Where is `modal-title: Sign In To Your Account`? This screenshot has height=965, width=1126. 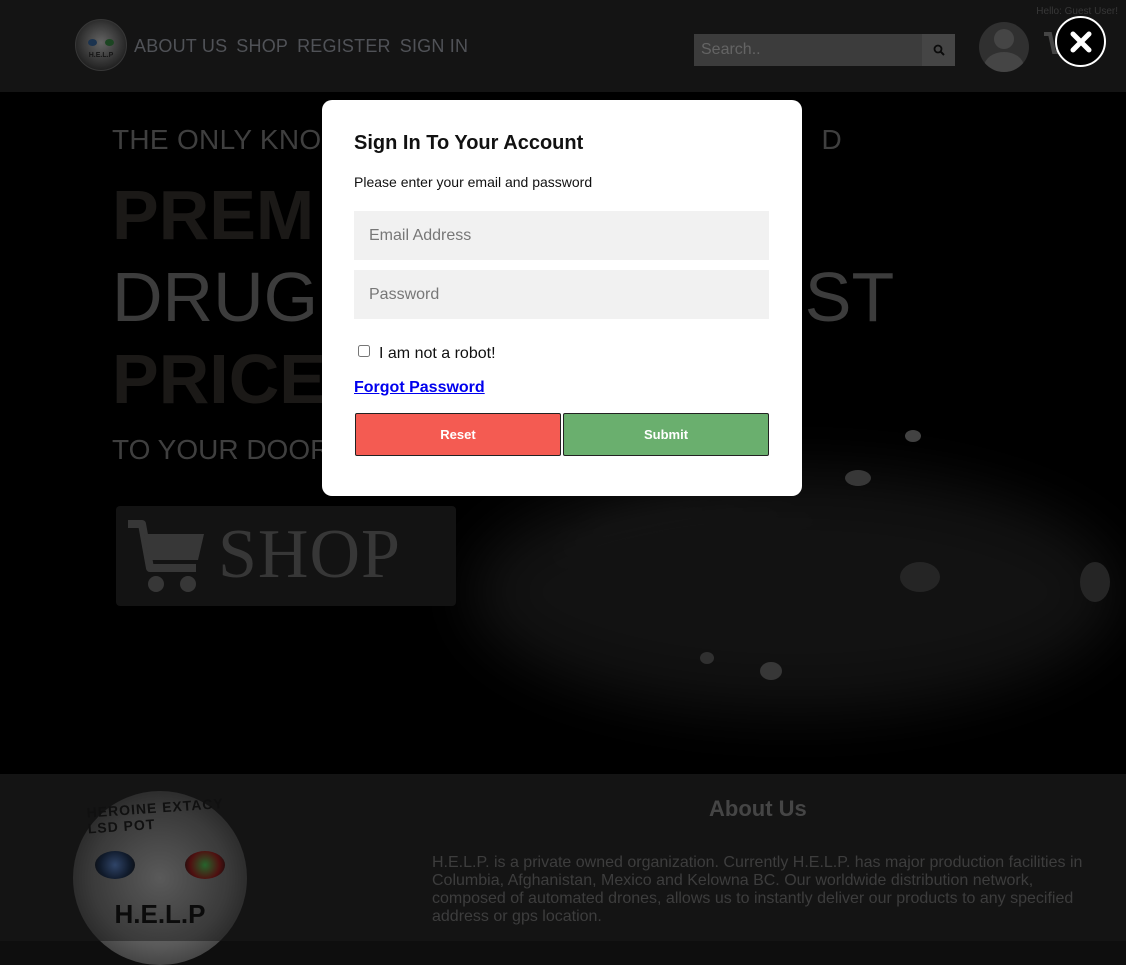
modal-title: Sign In To Your Account is located at coordinates (469, 143).